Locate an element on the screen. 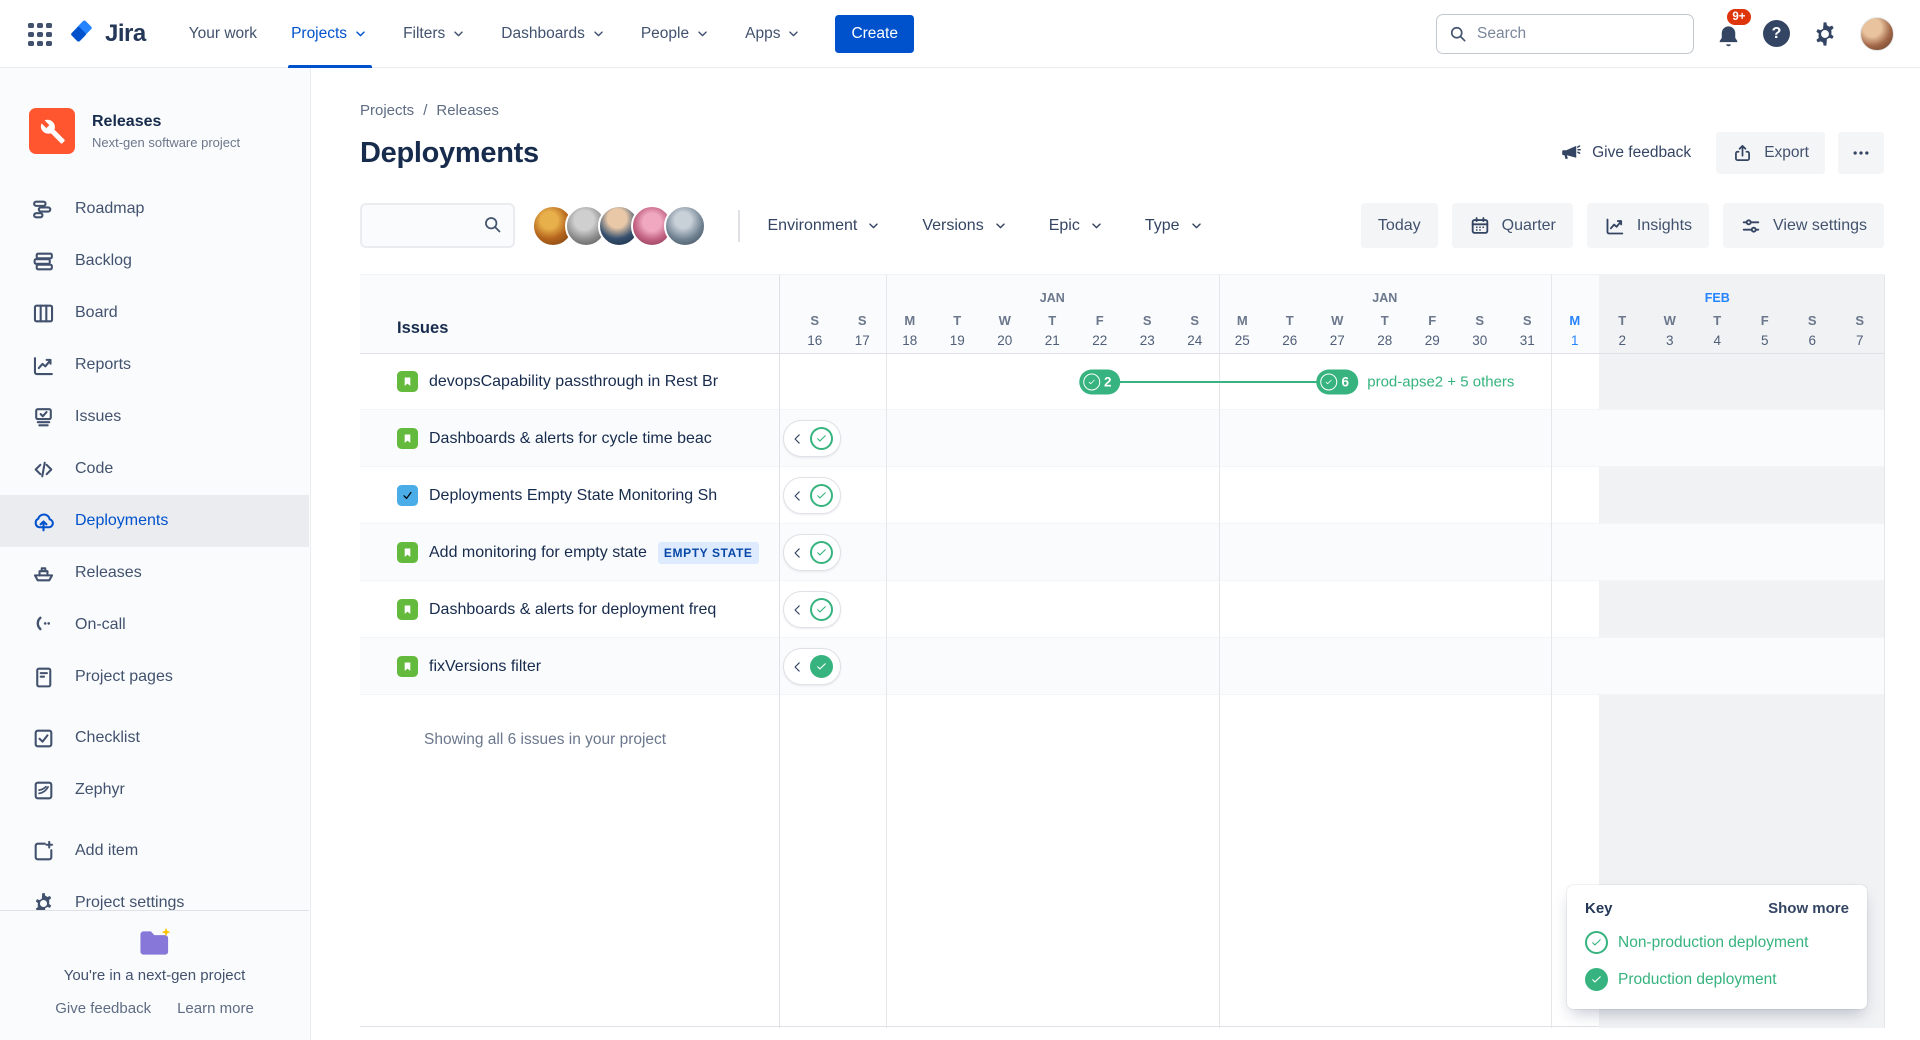 Image resolution: width=1920 pixels, height=1040 pixels. day-number: 21 is located at coordinates (1052, 340).